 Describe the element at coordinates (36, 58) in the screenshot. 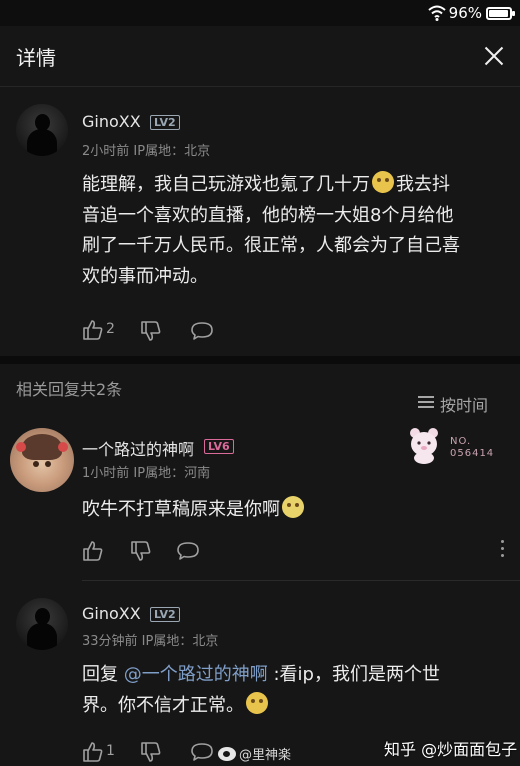

I see `page-title: 详情` at that location.